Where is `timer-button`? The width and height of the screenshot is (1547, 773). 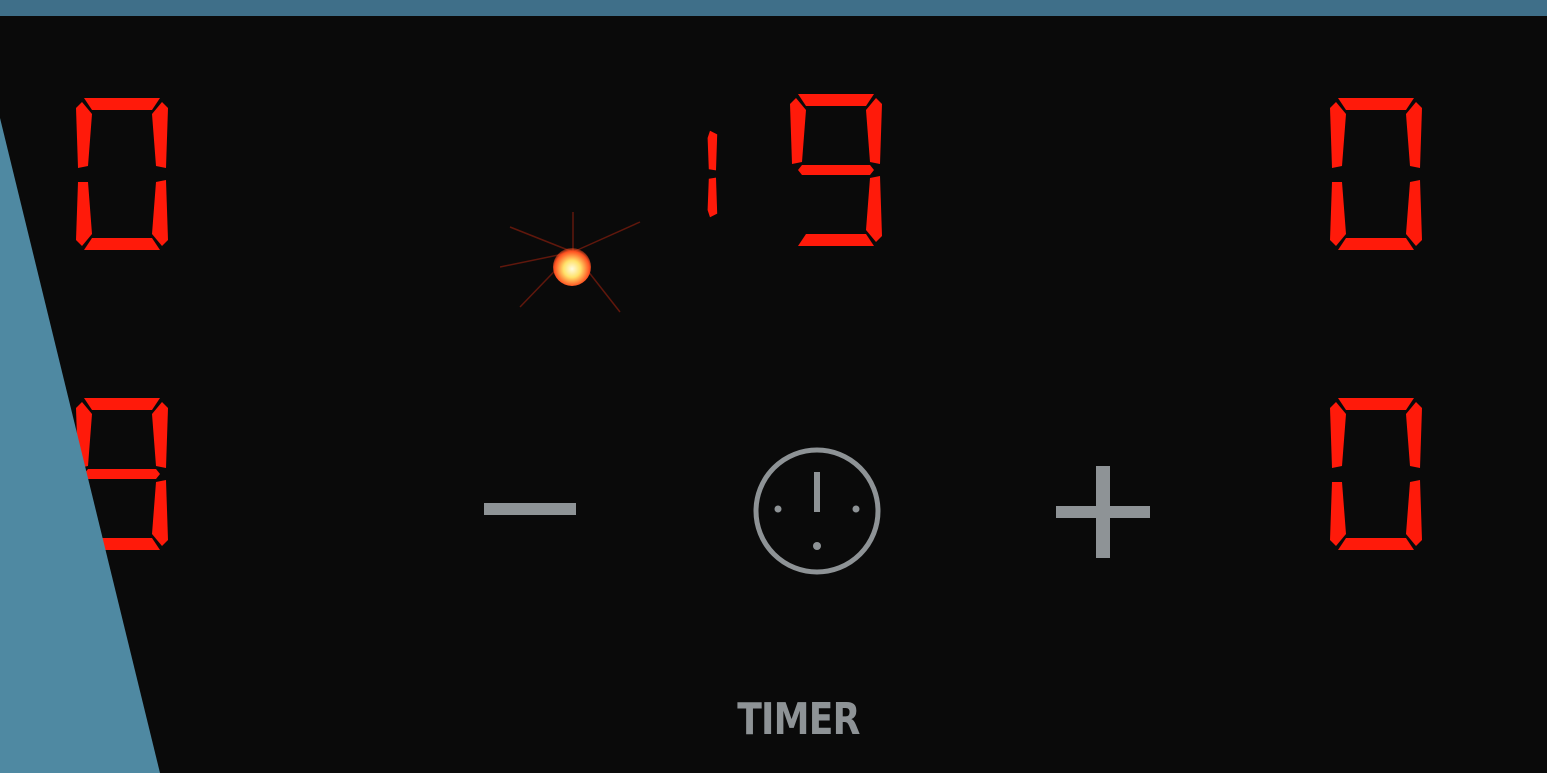
timer-button is located at coordinates (817, 511).